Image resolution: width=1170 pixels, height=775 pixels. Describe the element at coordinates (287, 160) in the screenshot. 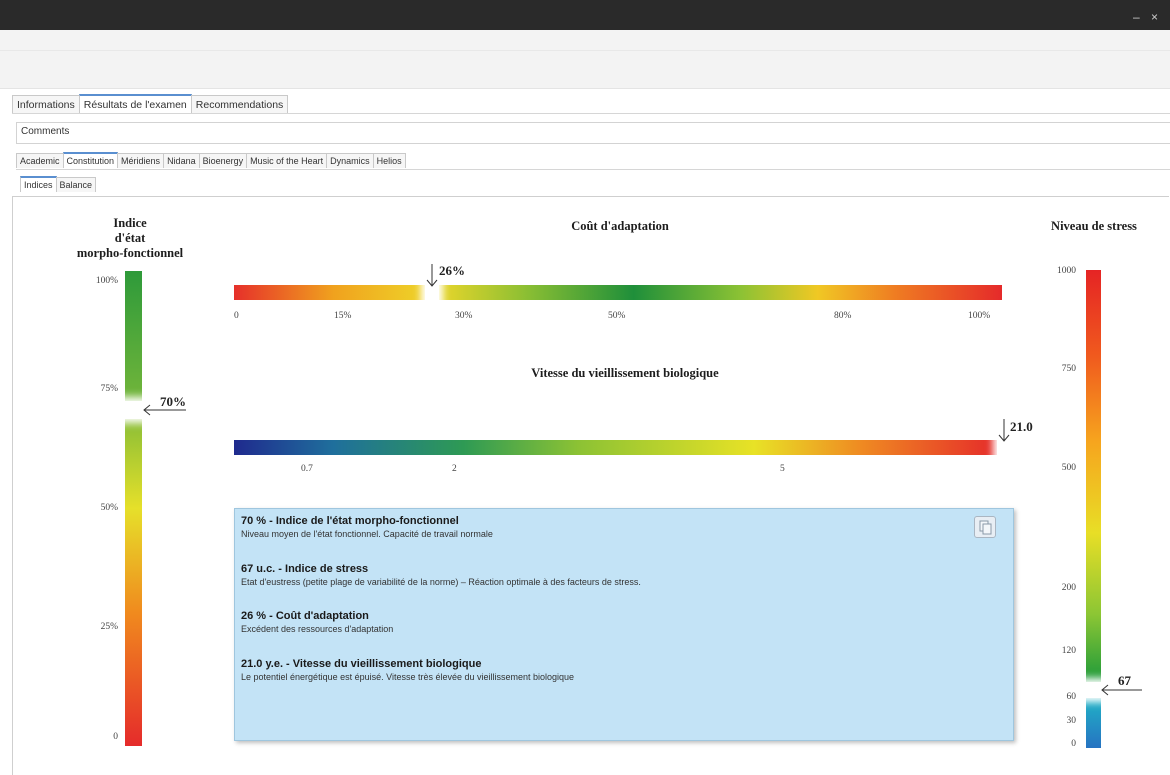

I see `tab-music-of-the-heart: Music of the Heart` at that location.